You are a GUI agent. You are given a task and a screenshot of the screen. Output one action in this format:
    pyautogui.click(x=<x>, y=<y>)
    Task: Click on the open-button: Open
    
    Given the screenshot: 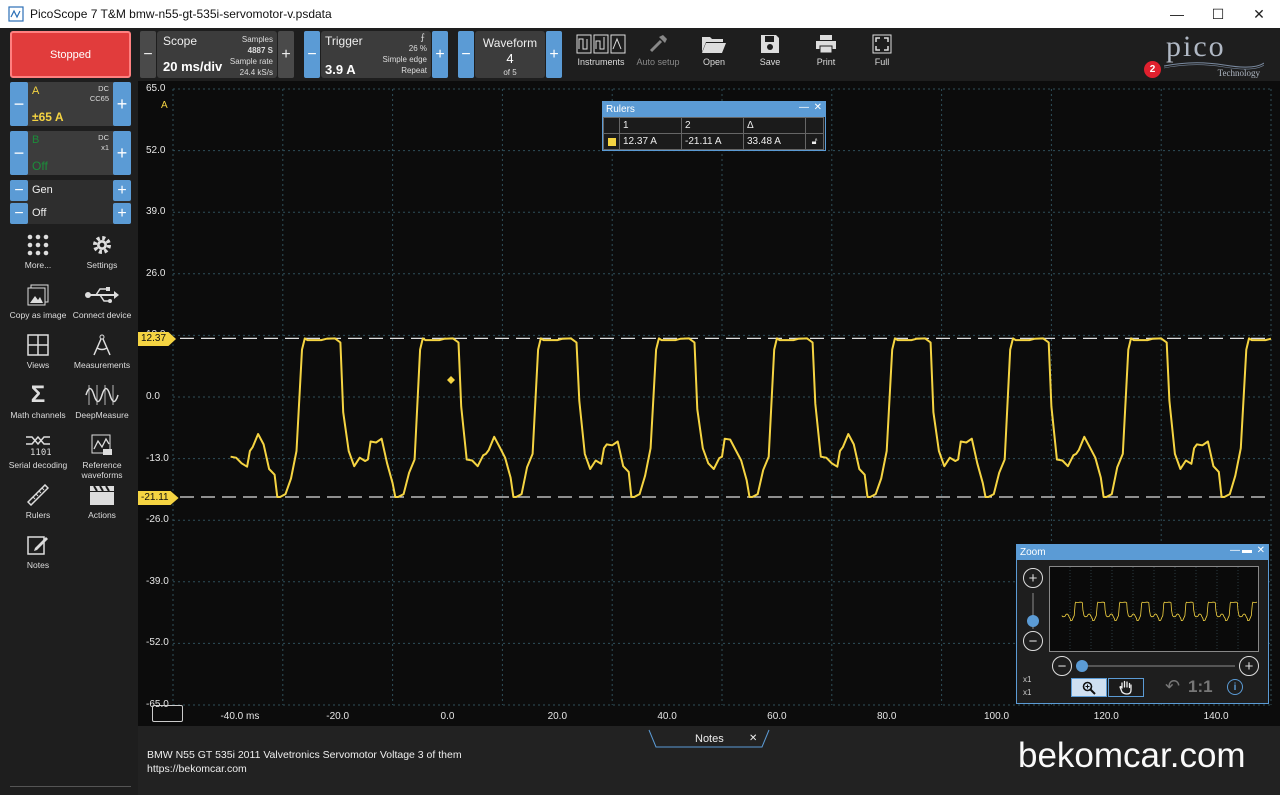 What is the action you would take?
    pyautogui.click(x=714, y=54)
    